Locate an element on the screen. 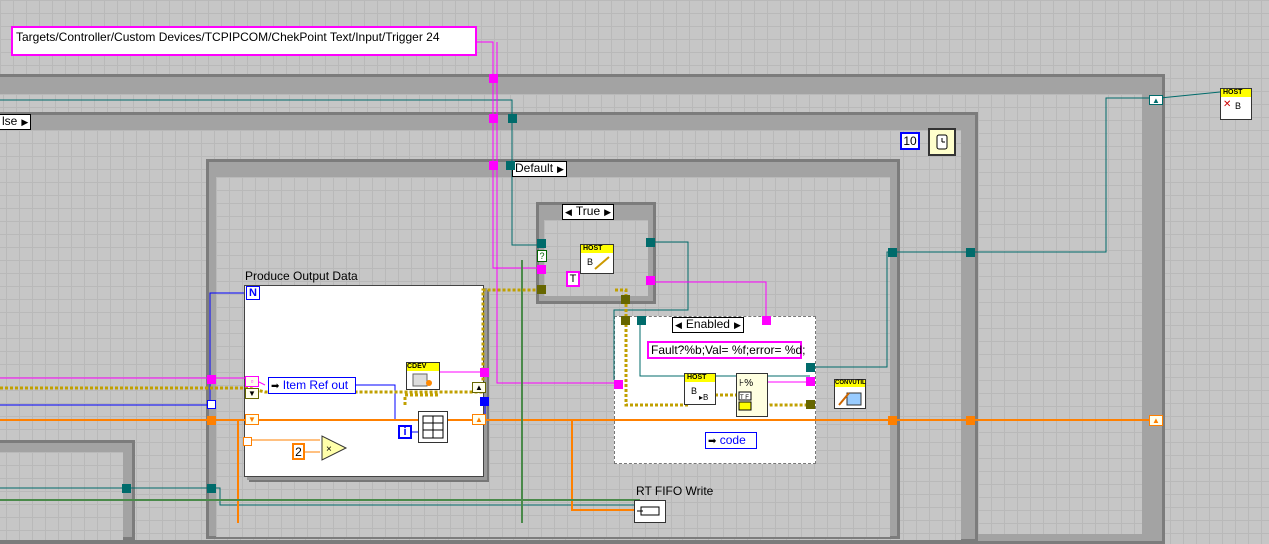 The width and height of the screenshot is (1269, 544). cdev-node: CDEV is located at coordinates (423, 376).